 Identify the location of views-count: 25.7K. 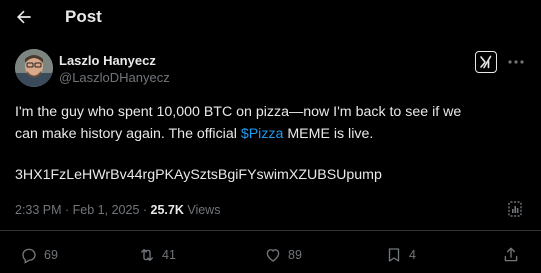
(167, 210).